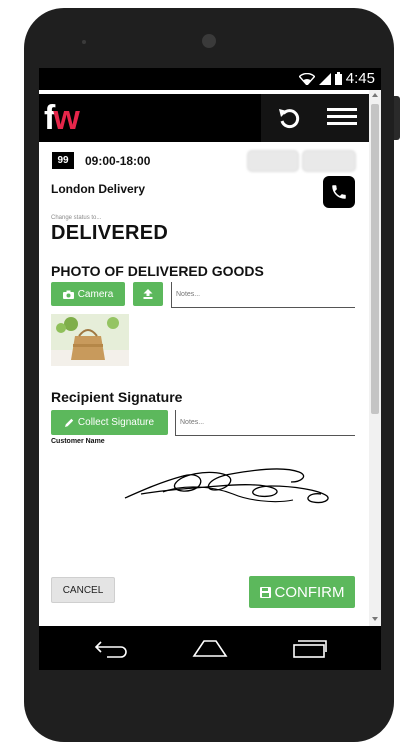  What do you see at coordinates (68, 294) in the screenshot?
I see `camera-icon` at bounding box center [68, 294].